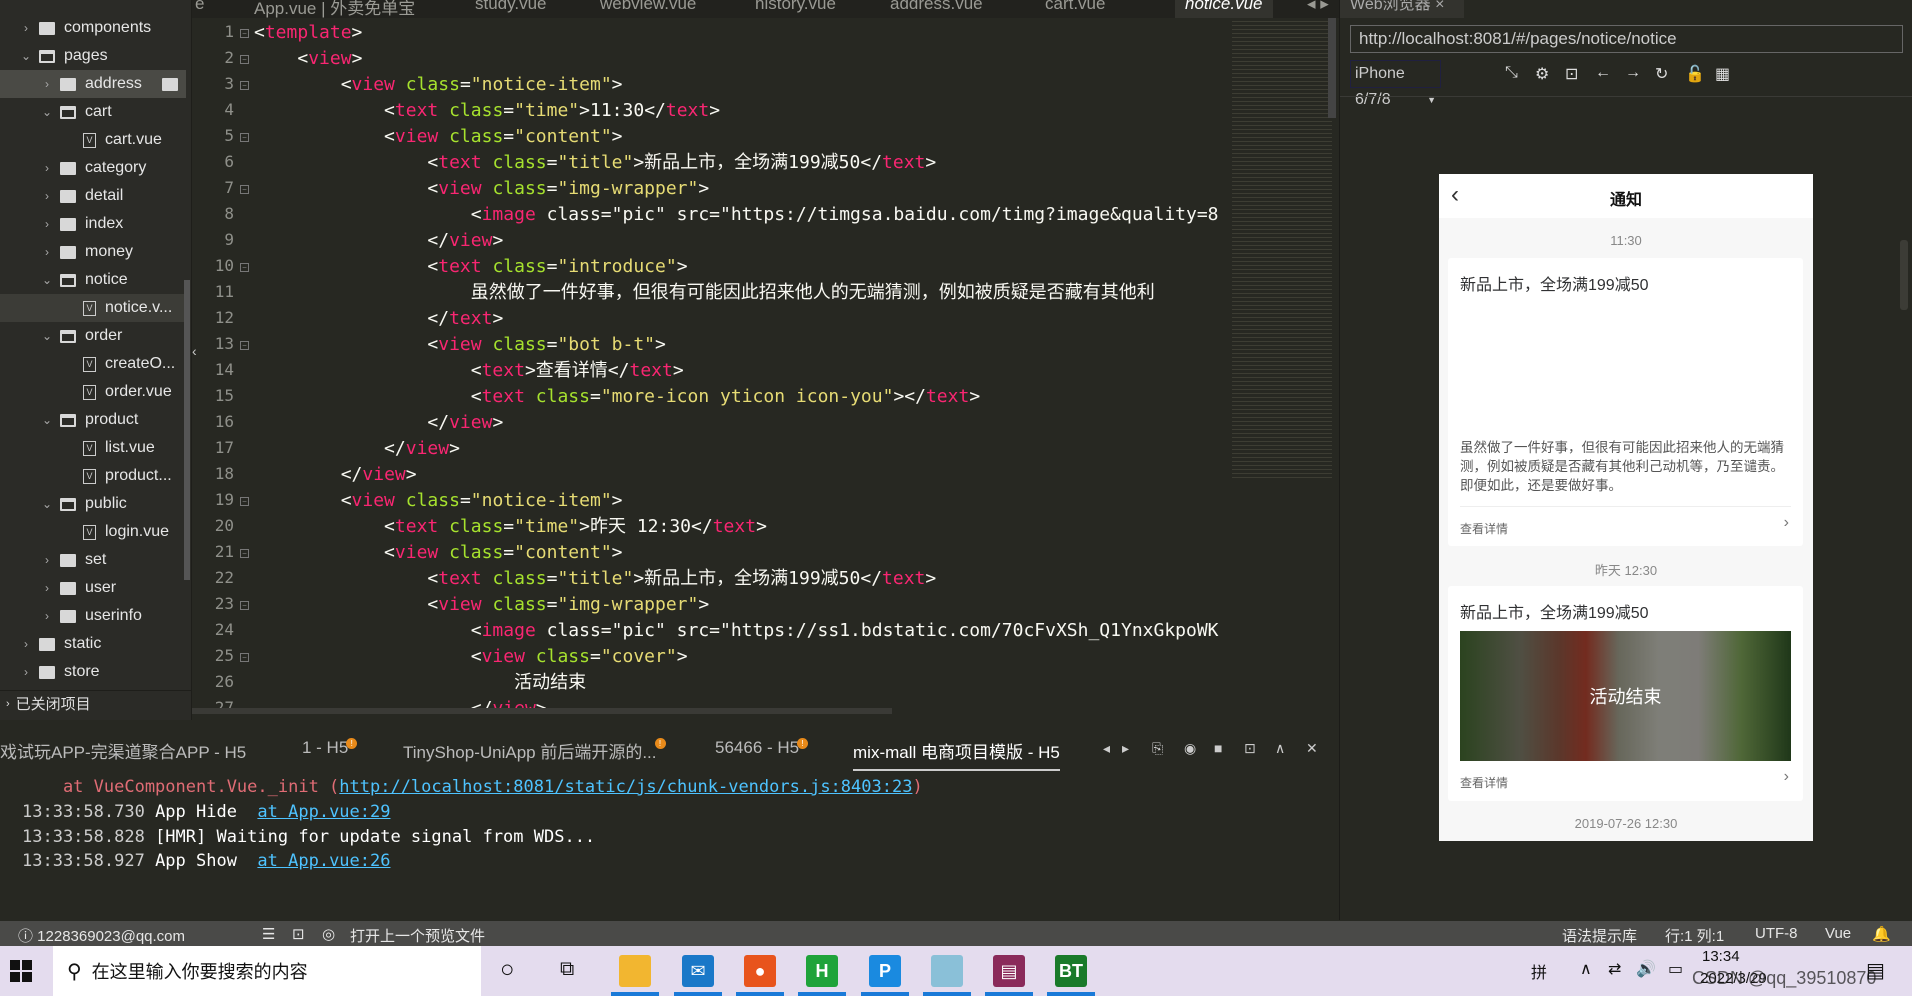 The width and height of the screenshot is (1912, 996). I want to click on lock-icon: 🔓, so click(1695, 74).